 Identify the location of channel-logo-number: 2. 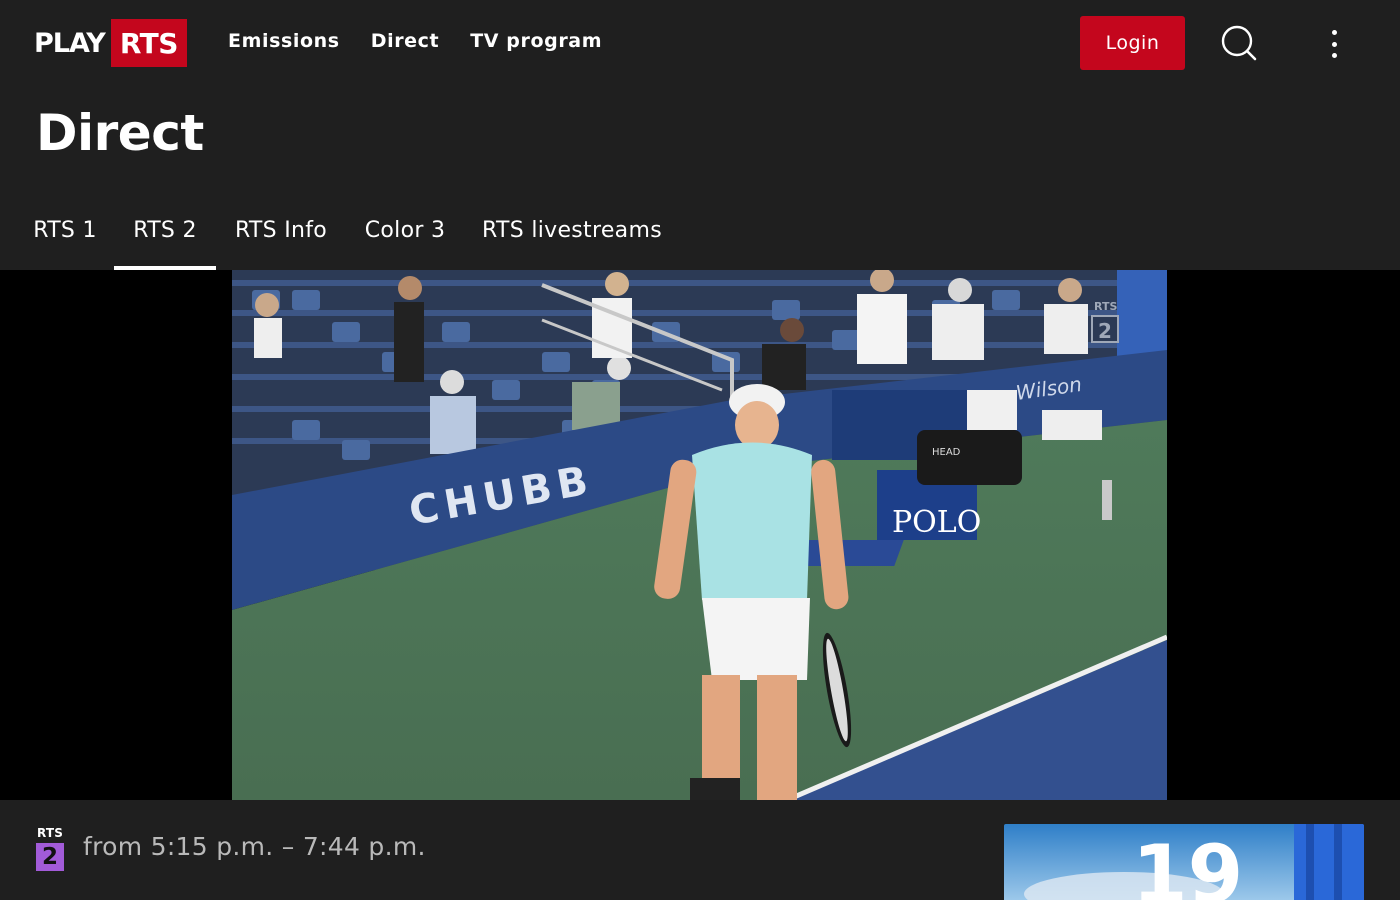
(50, 857).